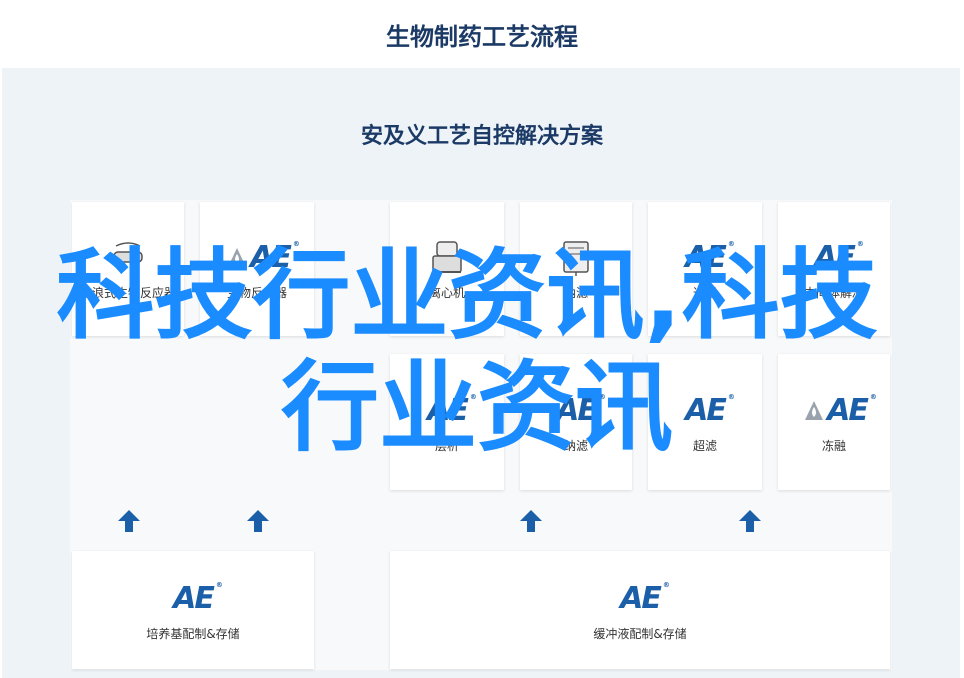  Describe the element at coordinates (481, 136) in the screenshot. I see `panel-title: 安及义工艺自控解决方案` at that location.